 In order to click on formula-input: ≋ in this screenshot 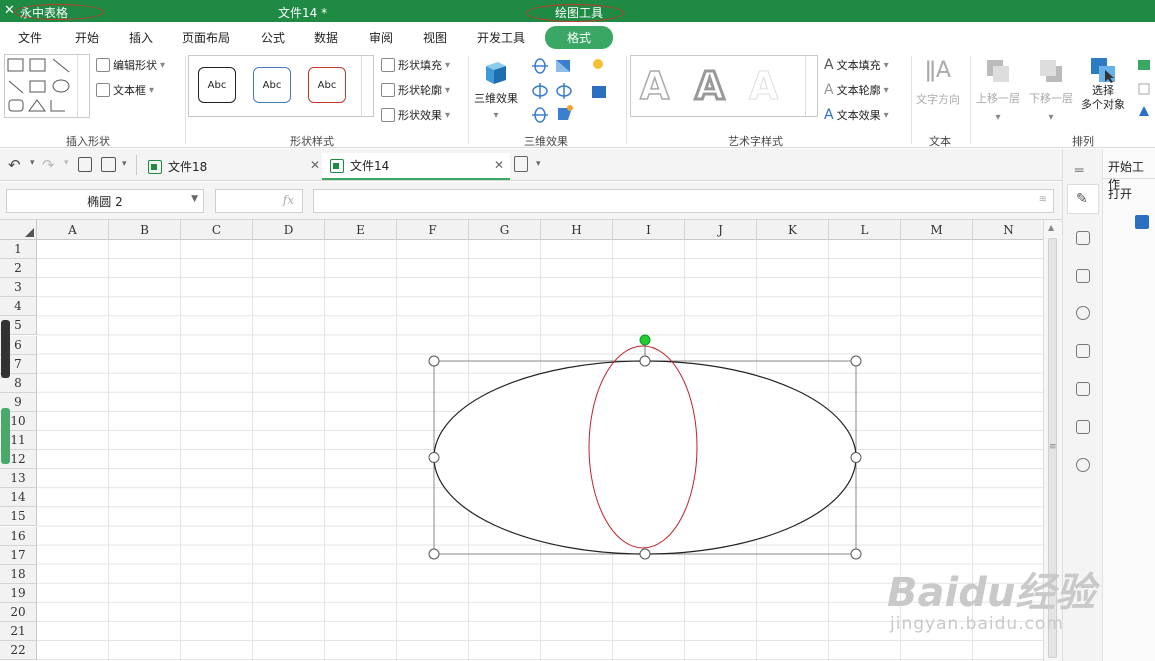, I will do `click(683, 201)`.